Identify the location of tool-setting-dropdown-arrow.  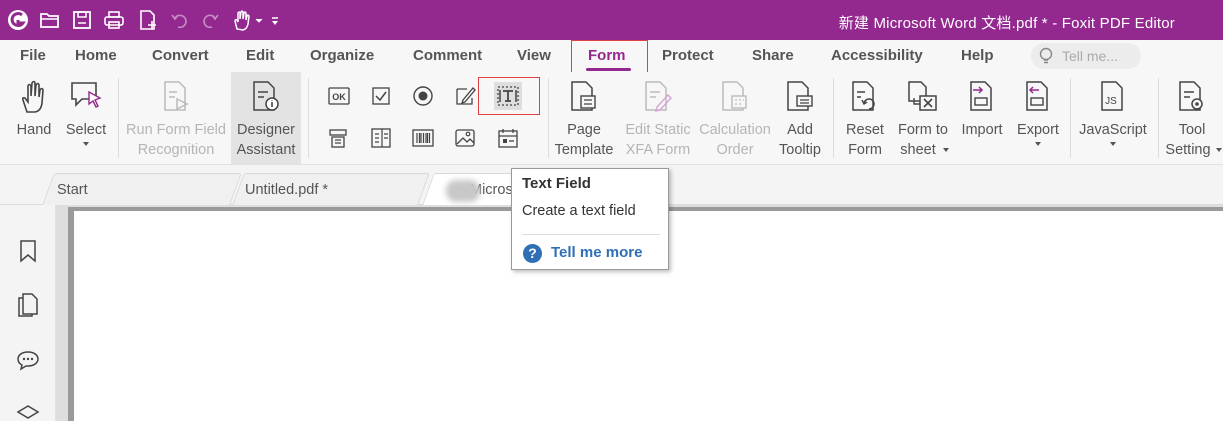
(1219, 150).